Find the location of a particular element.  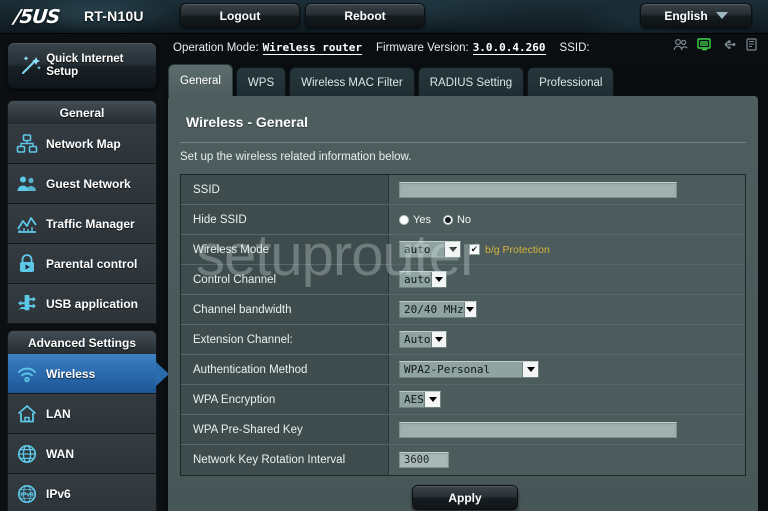

quick-internet-setup-label: Quick Internet Setup is located at coordinates (85, 65).